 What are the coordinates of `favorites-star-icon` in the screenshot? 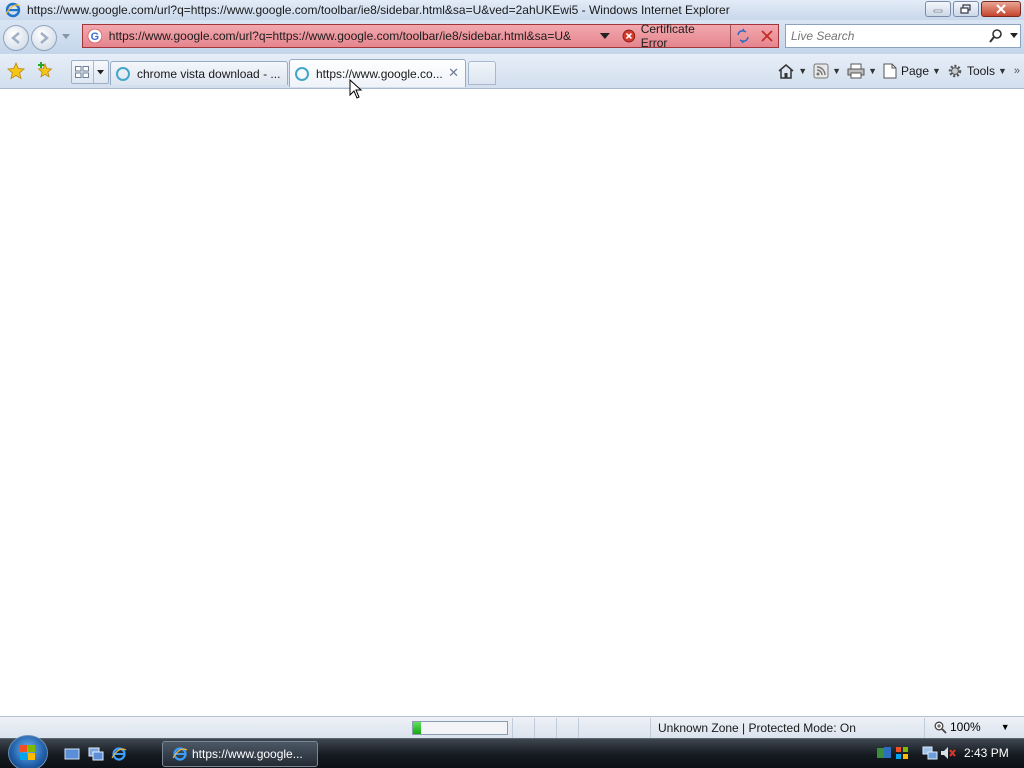 It's located at (16, 71).